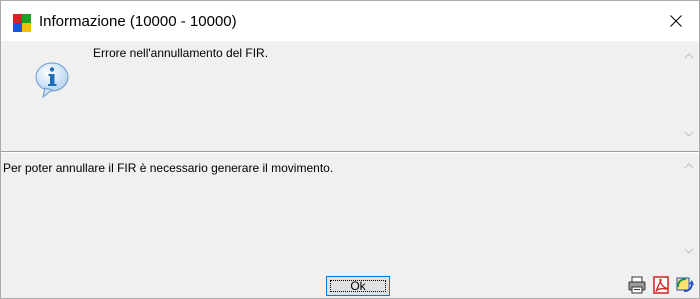 The width and height of the screenshot is (700, 299). Describe the element at coordinates (685, 285) in the screenshot. I see `export-icon` at that location.